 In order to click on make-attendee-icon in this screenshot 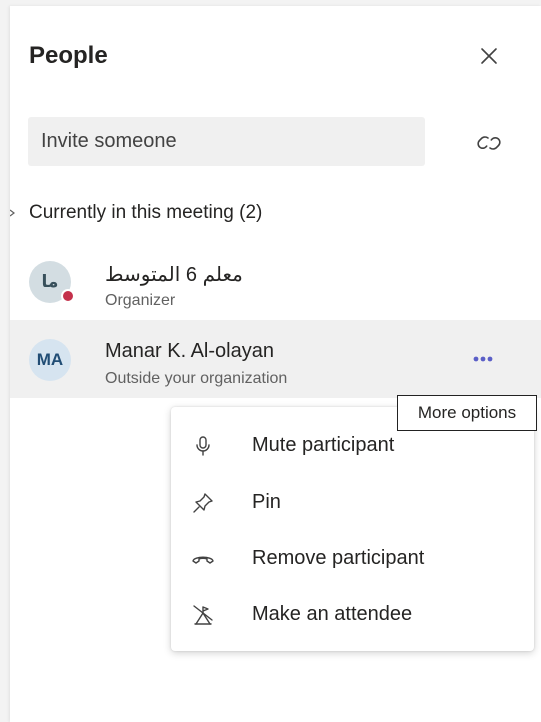, I will do `click(203, 615)`.